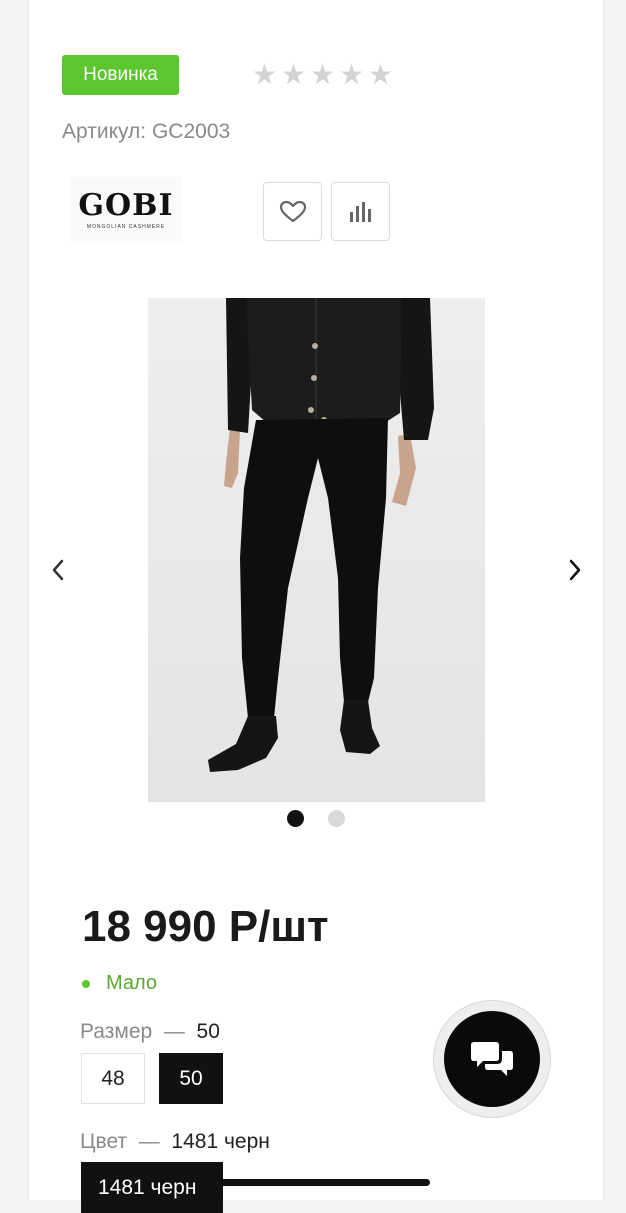 Image resolution: width=626 pixels, height=1213 pixels. What do you see at coordinates (126, 226) in the screenshot?
I see `brand-tagline: MONGOLIAN CASHMERE` at bounding box center [126, 226].